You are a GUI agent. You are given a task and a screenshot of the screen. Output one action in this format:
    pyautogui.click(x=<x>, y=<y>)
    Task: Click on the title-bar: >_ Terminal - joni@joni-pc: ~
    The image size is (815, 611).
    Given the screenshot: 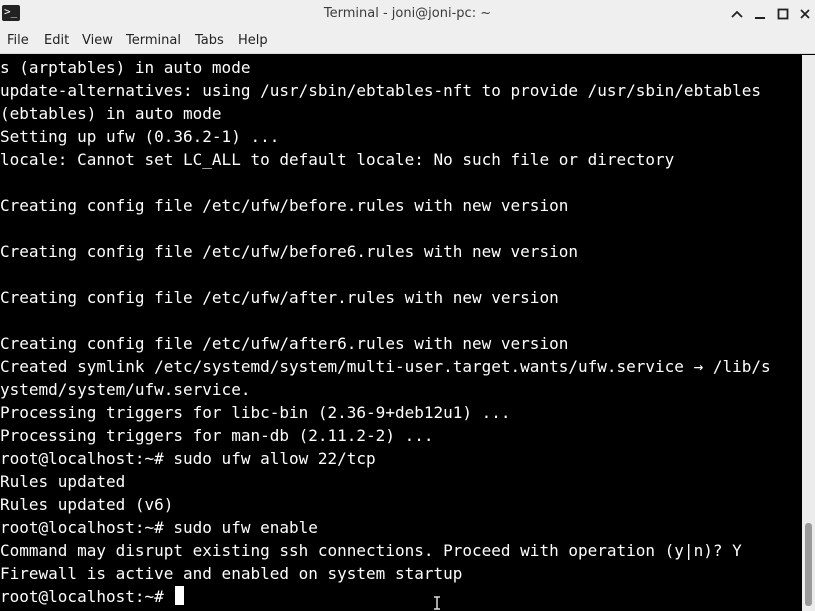 What is the action you would take?
    pyautogui.click(x=407, y=14)
    